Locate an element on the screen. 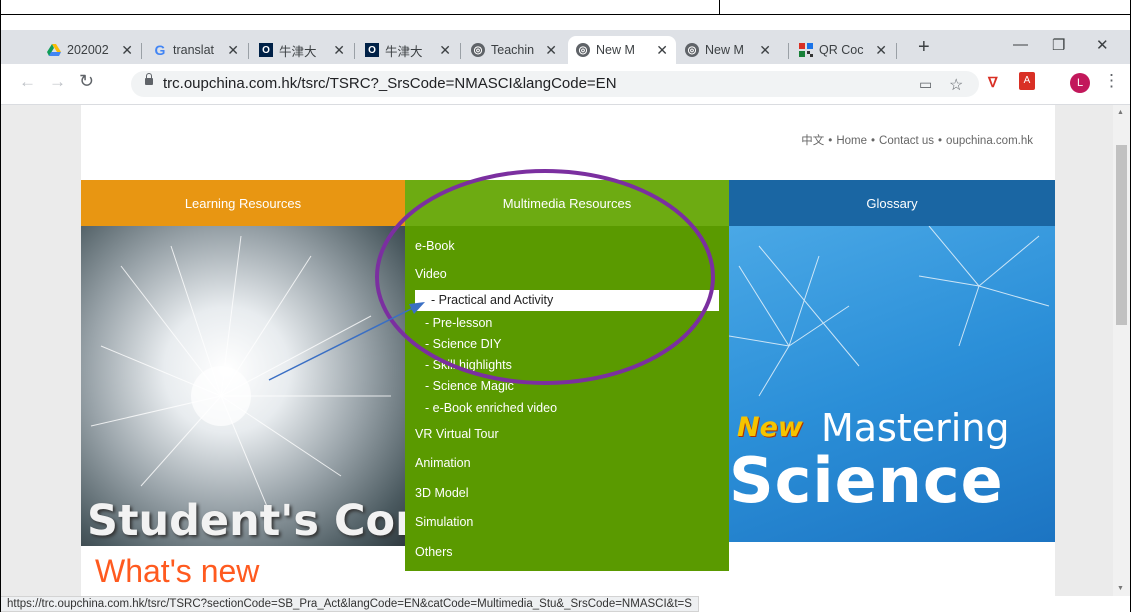 The height and width of the screenshot is (612, 1131). tab-title: Teachin is located at coordinates (513, 50).